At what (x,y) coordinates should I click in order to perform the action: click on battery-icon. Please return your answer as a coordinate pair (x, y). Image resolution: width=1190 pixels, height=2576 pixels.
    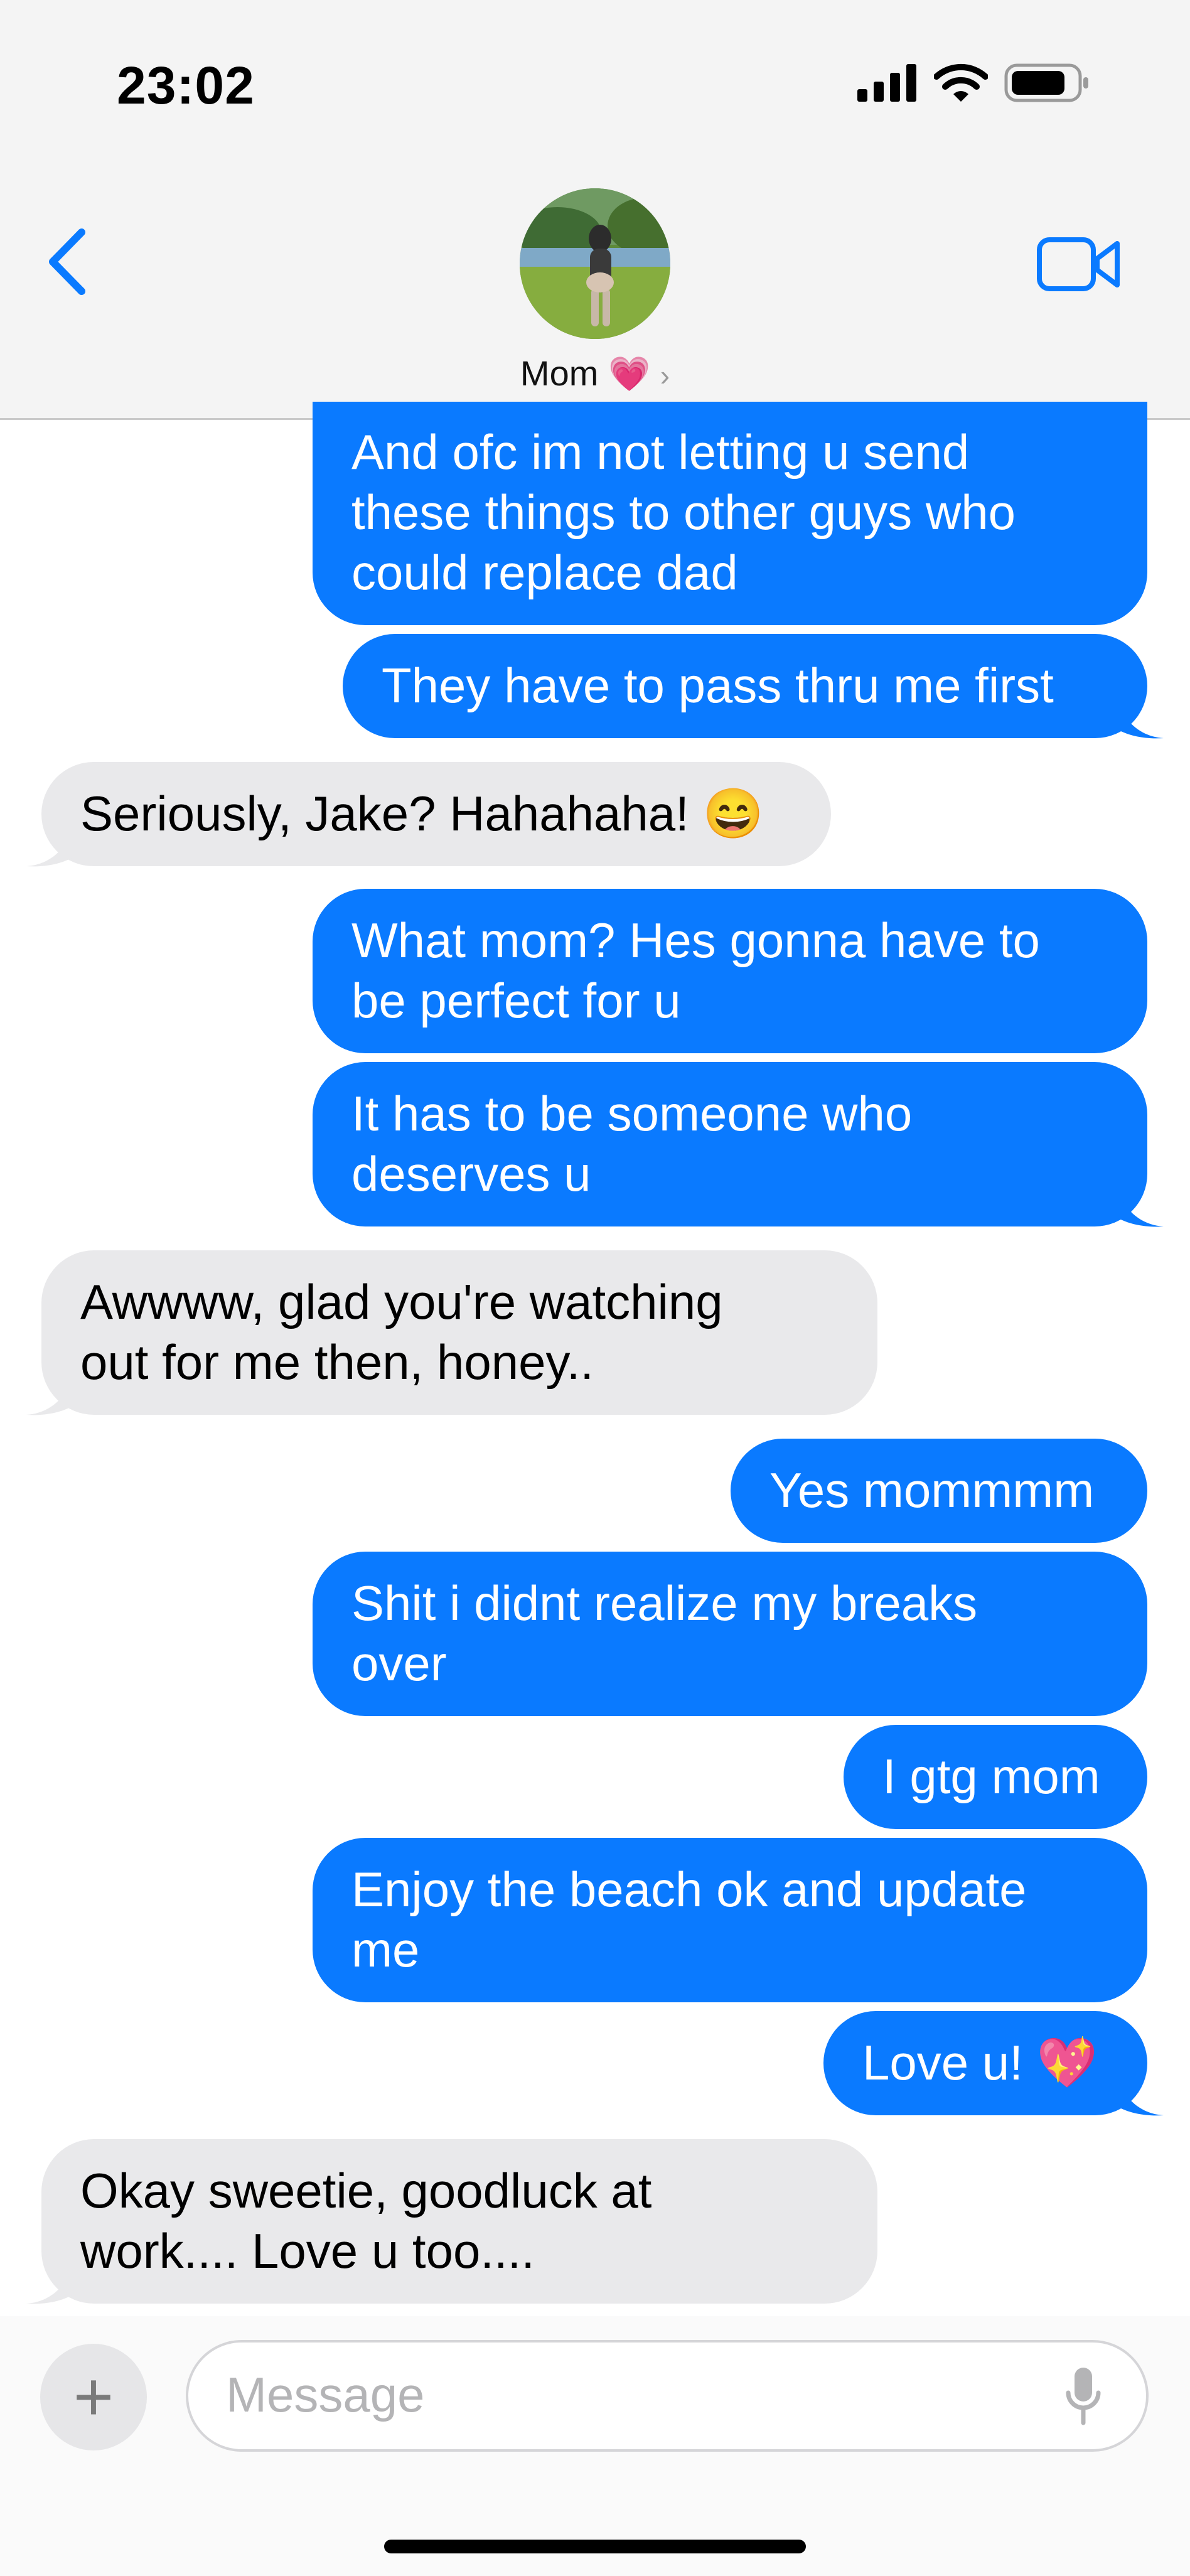
    Looking at the image, I should click on (1046, 82).